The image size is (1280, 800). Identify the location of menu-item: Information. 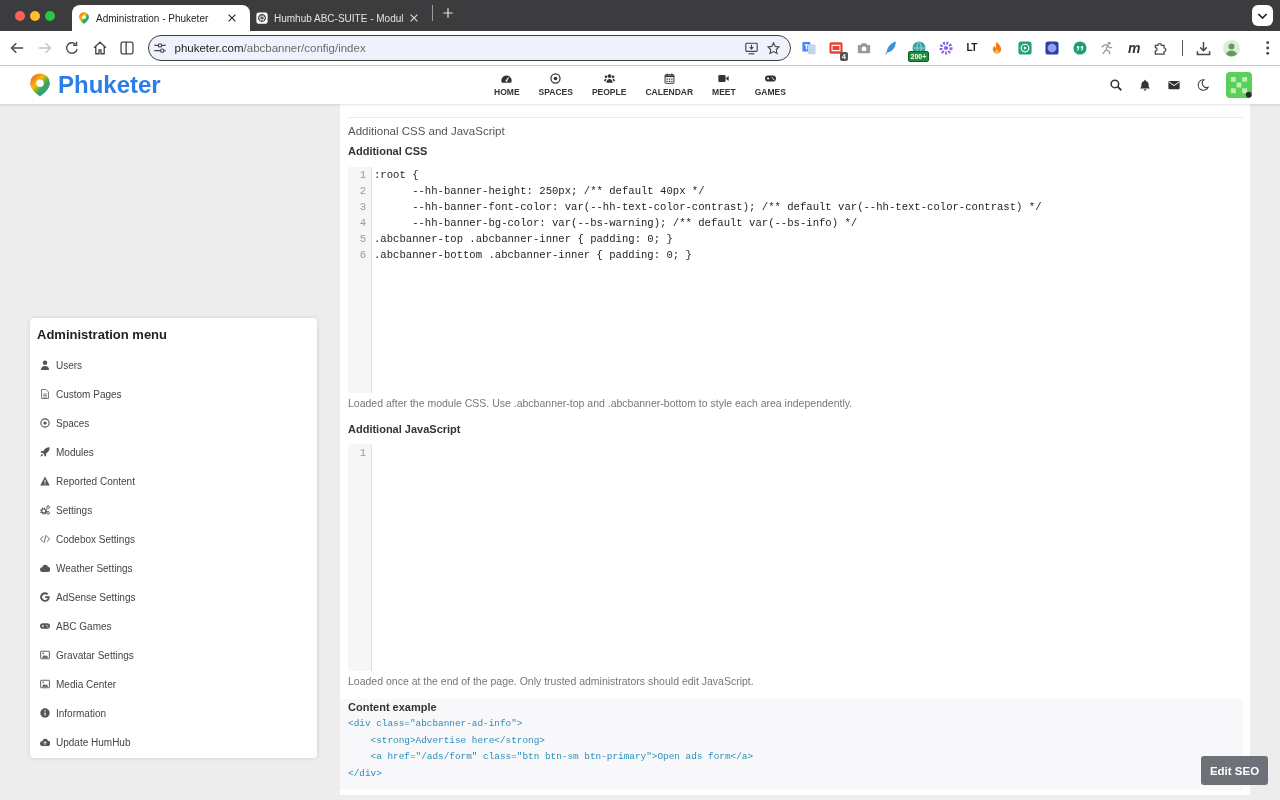
(173, 713).